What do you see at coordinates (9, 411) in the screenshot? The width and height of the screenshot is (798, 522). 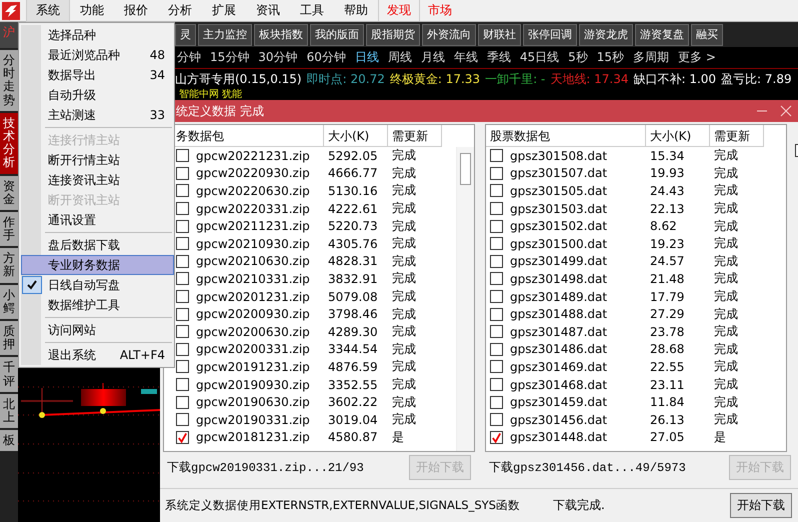 I see `side-tab: 北上` at bounding box center [9, 411].